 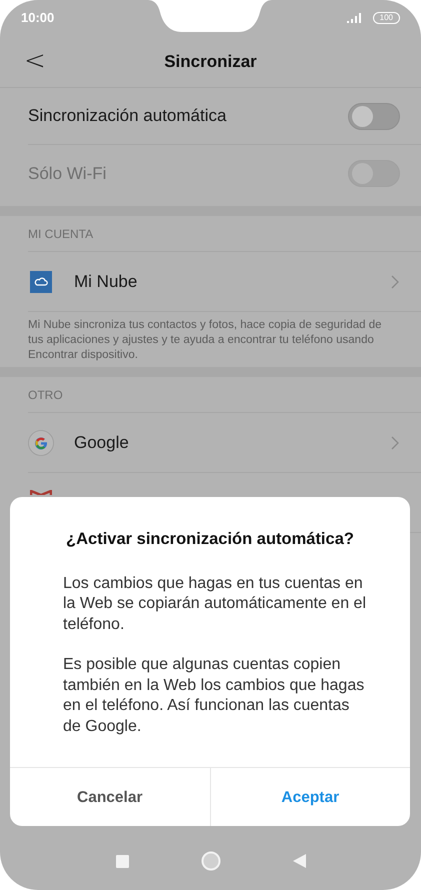 I want to click on cloud-icon, so click(x=41, y=281).